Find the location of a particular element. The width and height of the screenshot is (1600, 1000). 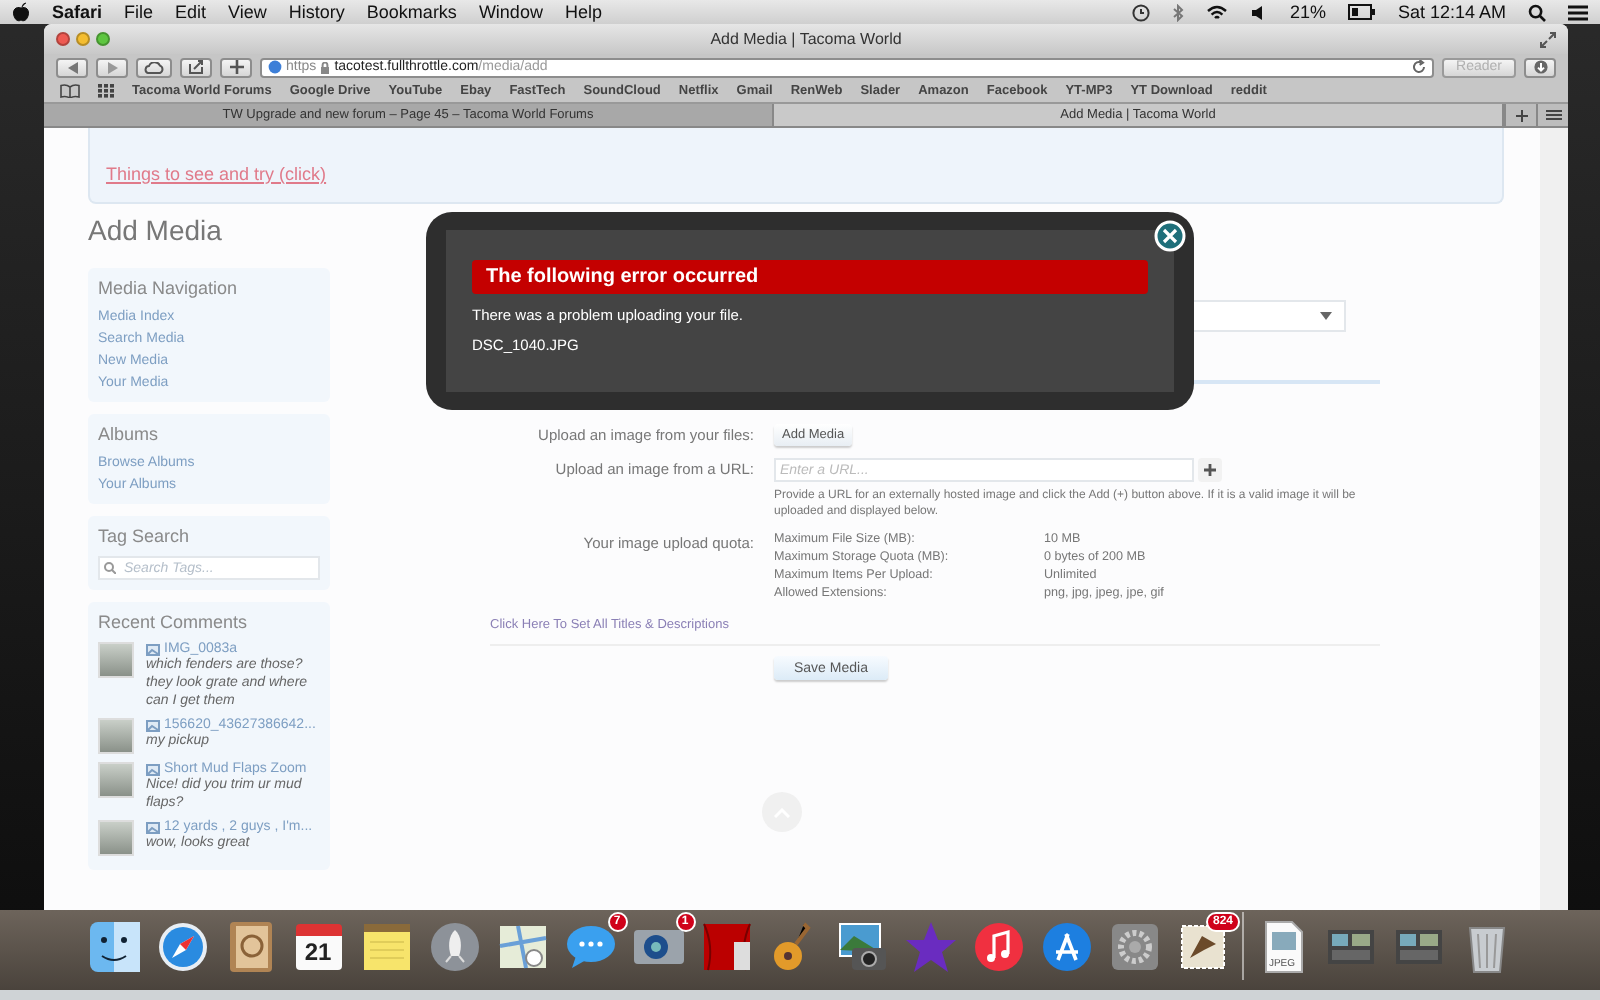

panel-title: Tag Search is located at coordinates (145, 536).